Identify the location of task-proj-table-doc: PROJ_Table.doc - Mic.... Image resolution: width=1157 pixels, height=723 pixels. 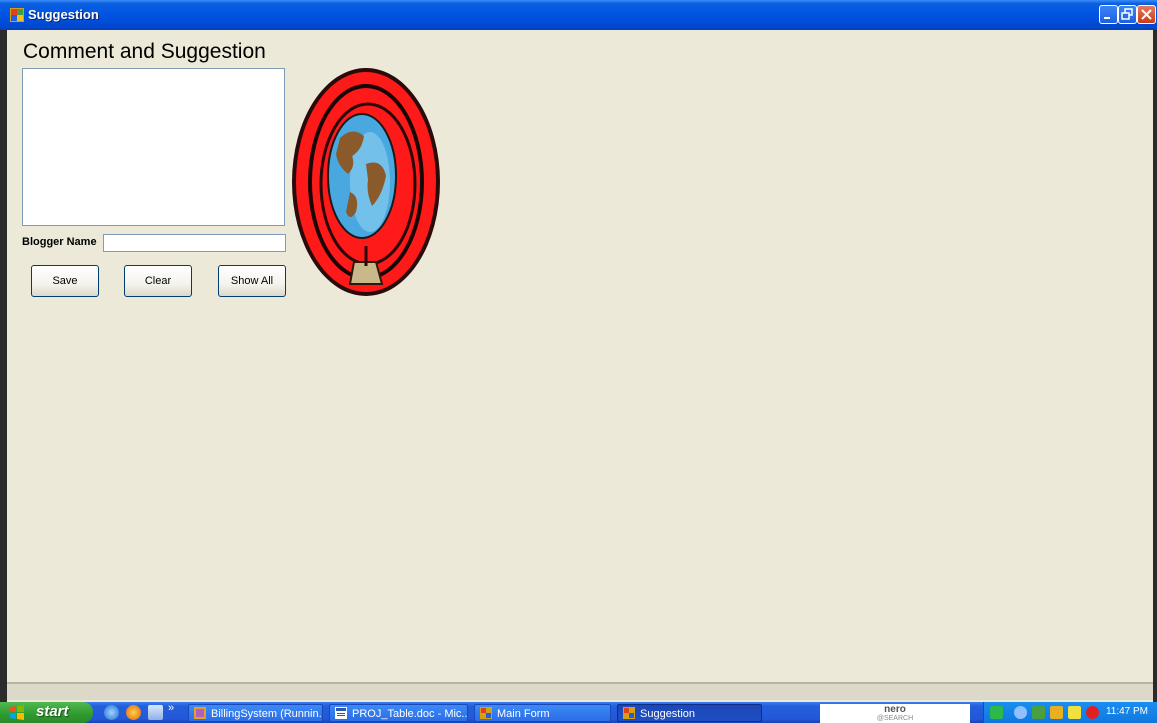
(398, 713).